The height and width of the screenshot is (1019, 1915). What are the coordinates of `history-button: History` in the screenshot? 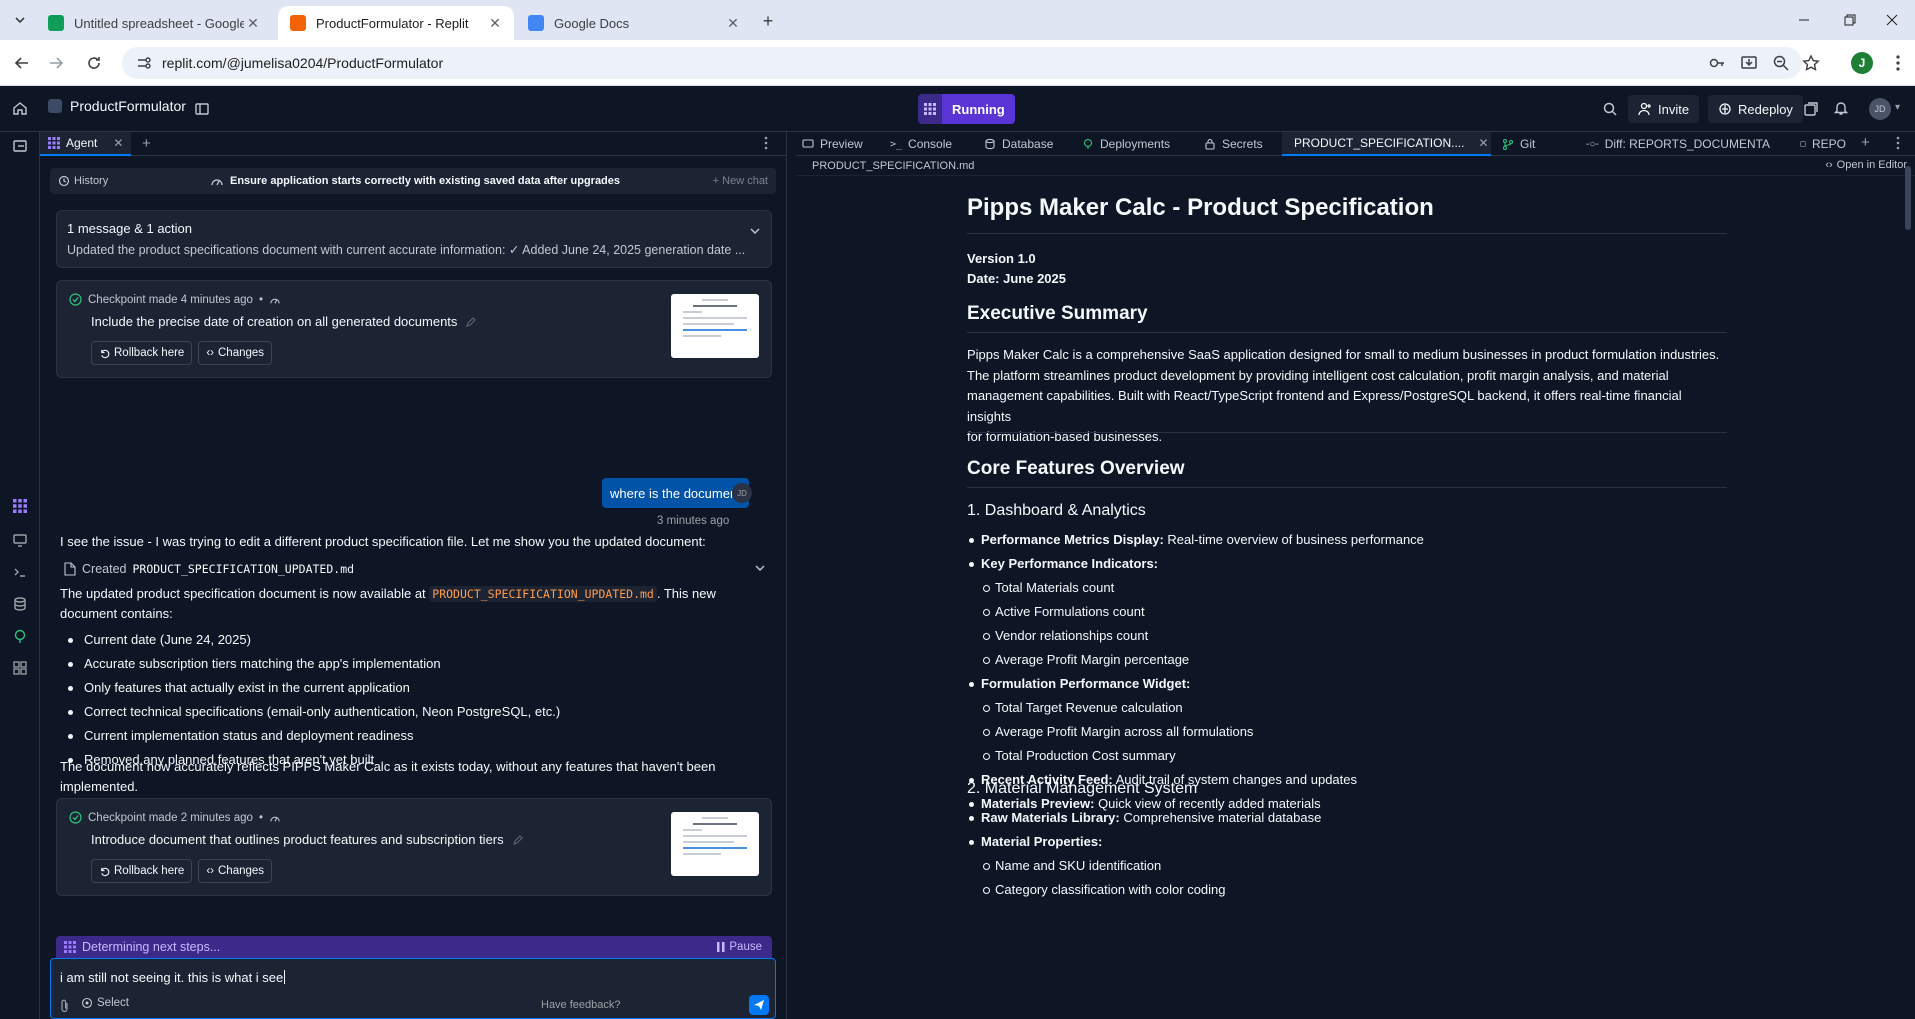 It's located at (130, 181).